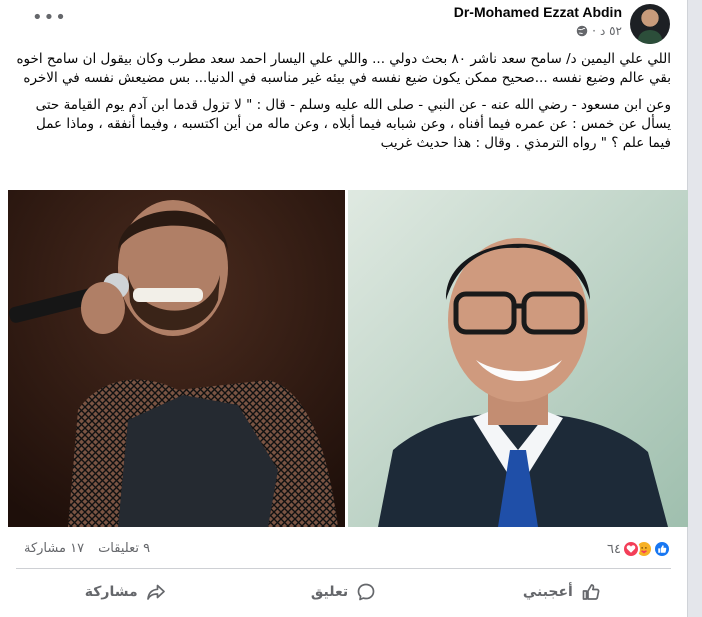 The width and height of the screenshot is (702, 617). What do you see at coordinates (611, 31) in the screenshot?
I see `post-time: ٥٢ د` at bounding box center [611, 31].